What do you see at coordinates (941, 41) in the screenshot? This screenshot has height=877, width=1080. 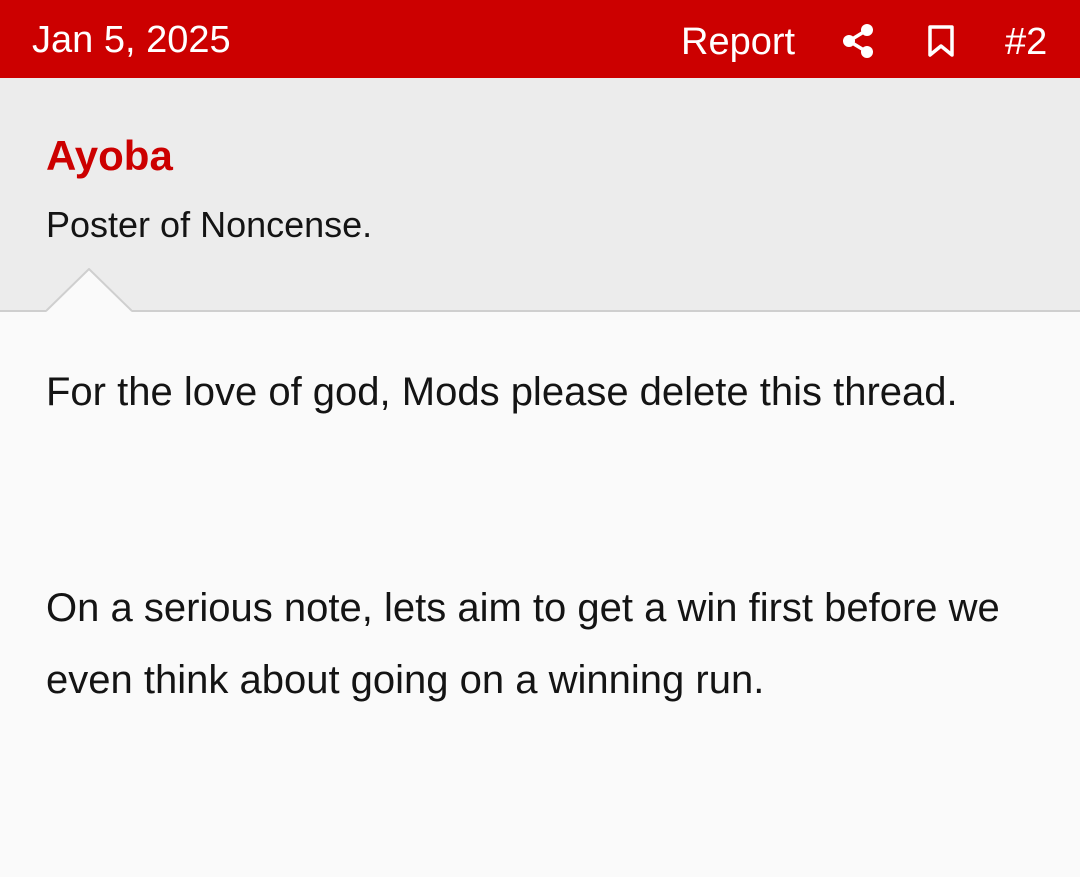 I see `bookmark-icon` at bounding box center [941, 41].